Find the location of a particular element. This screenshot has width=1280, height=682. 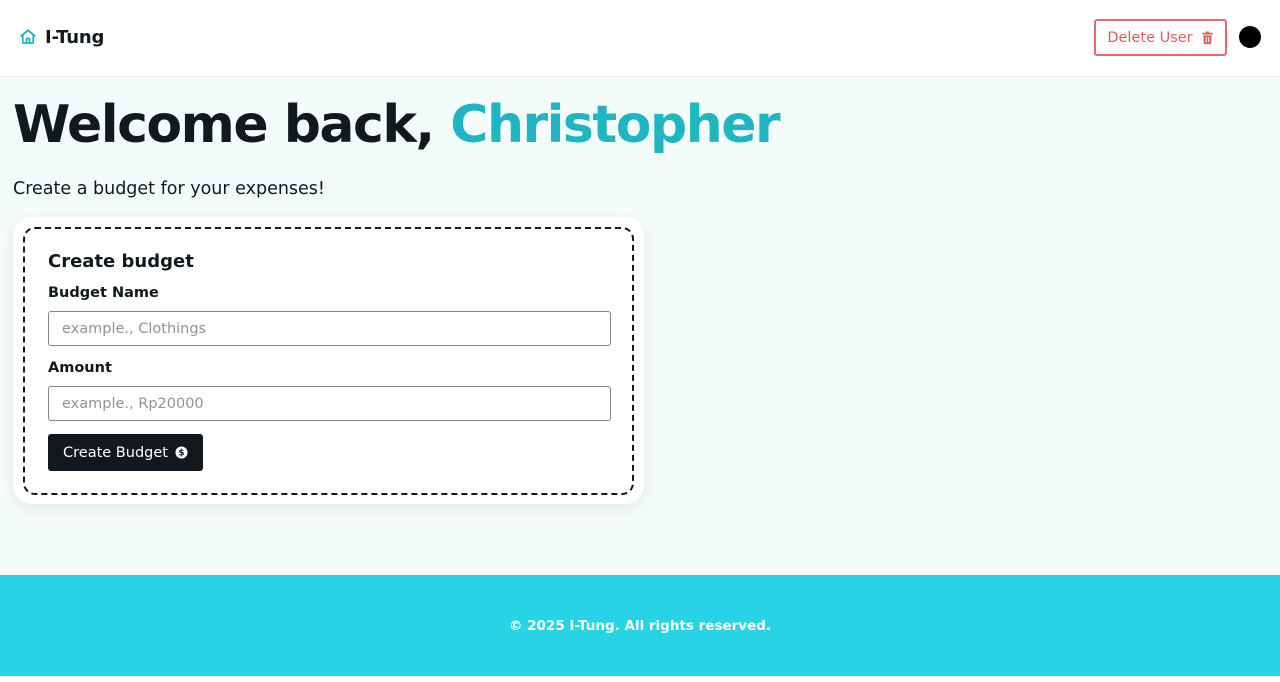

trash-icon is located at coordinates (1207, 37).